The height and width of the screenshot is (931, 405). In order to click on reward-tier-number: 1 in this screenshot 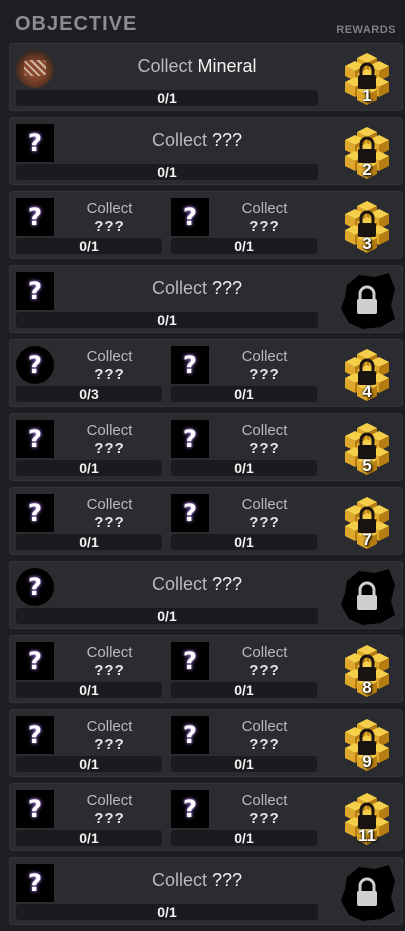, I will do `click(367, 95)`.